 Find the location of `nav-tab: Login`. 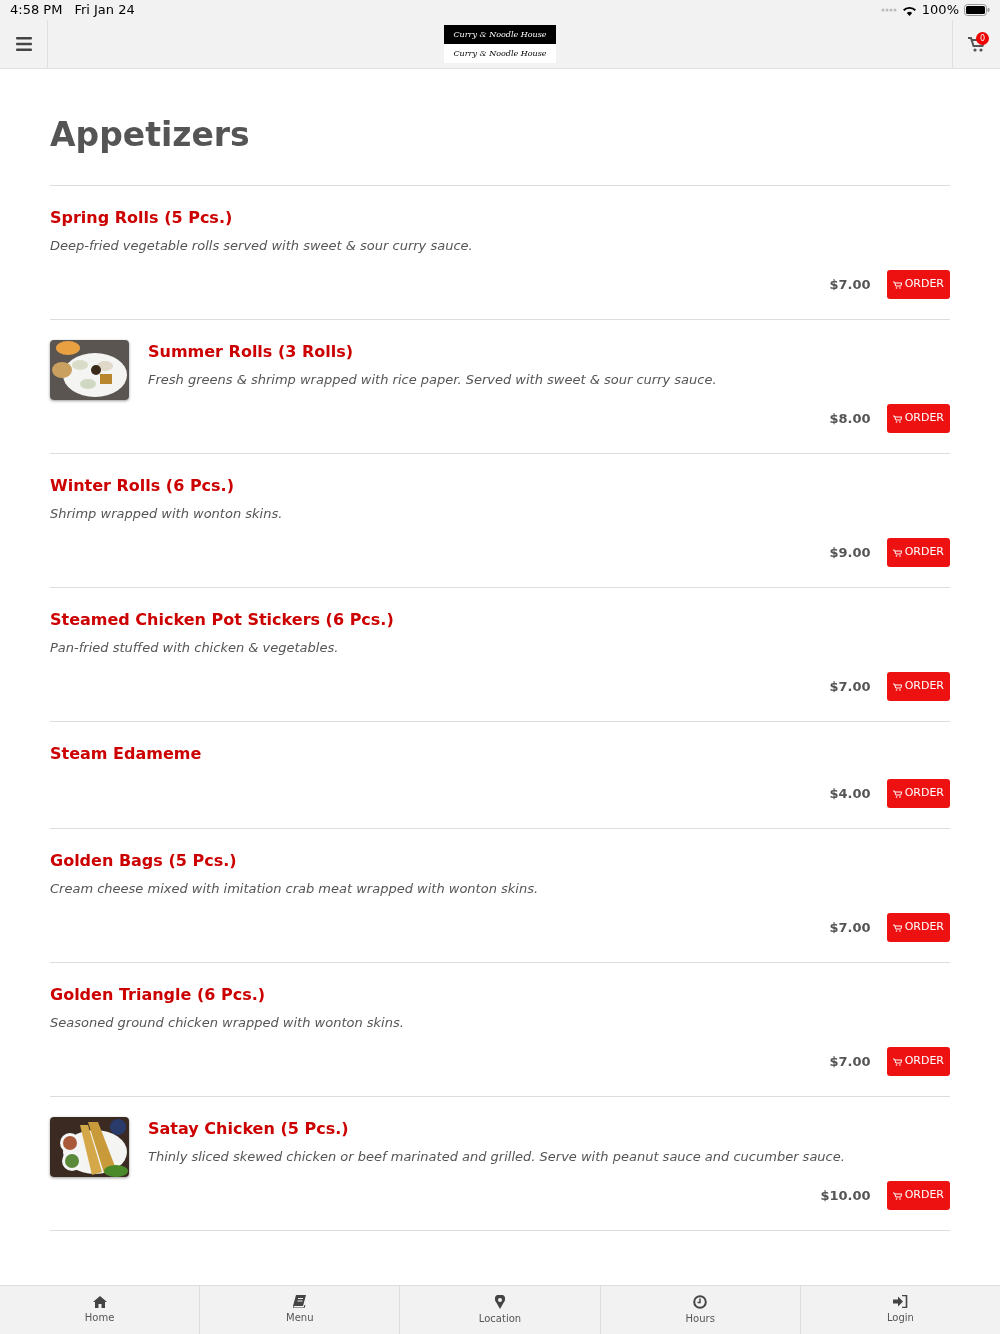

nav-tab: Login is located at coordinates (899, 1310).